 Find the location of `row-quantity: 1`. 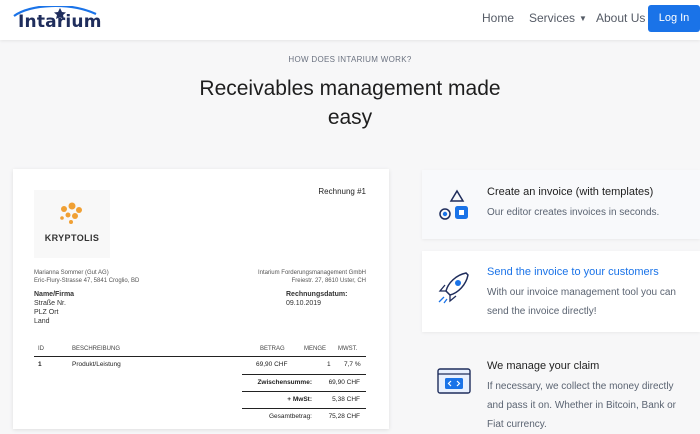

row-quantity: 1 is located at coordinates (329, 364).